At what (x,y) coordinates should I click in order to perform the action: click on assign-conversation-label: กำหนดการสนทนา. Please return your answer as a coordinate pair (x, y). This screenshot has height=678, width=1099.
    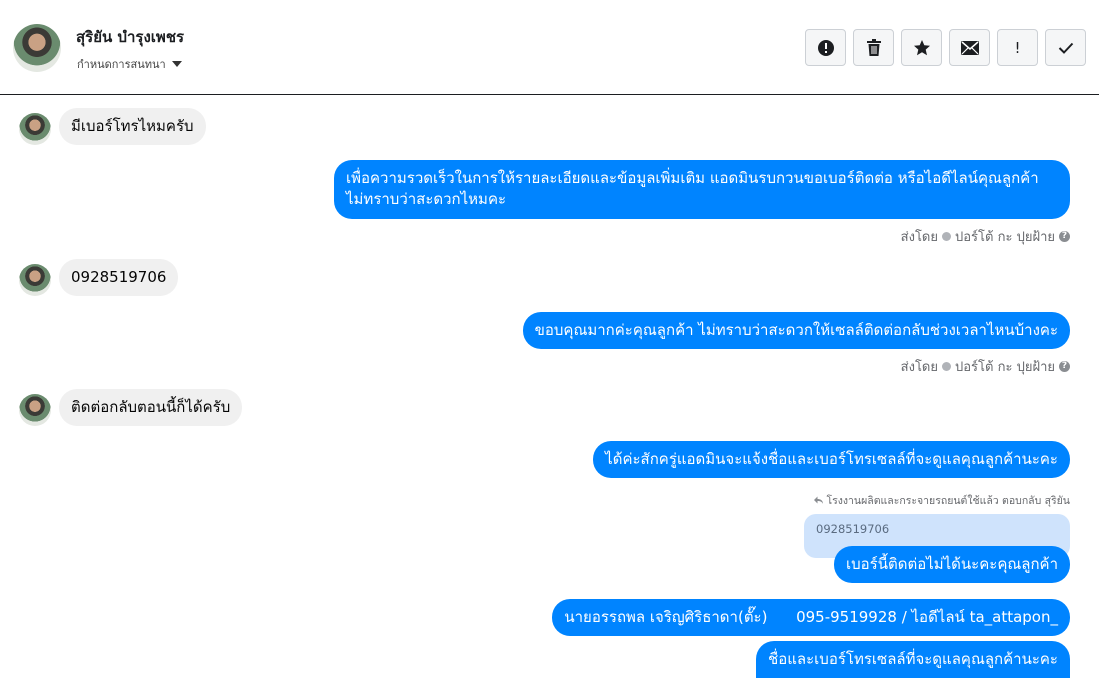
    Looking at the image, I should click on (121, 64).